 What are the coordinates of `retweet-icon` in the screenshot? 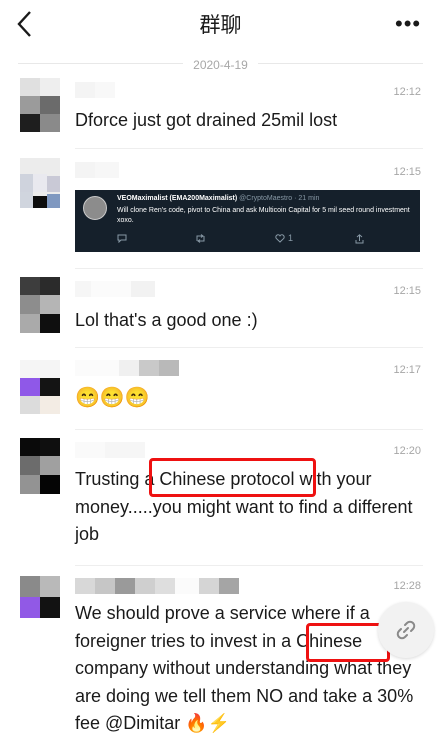 It's located at (200, 238).